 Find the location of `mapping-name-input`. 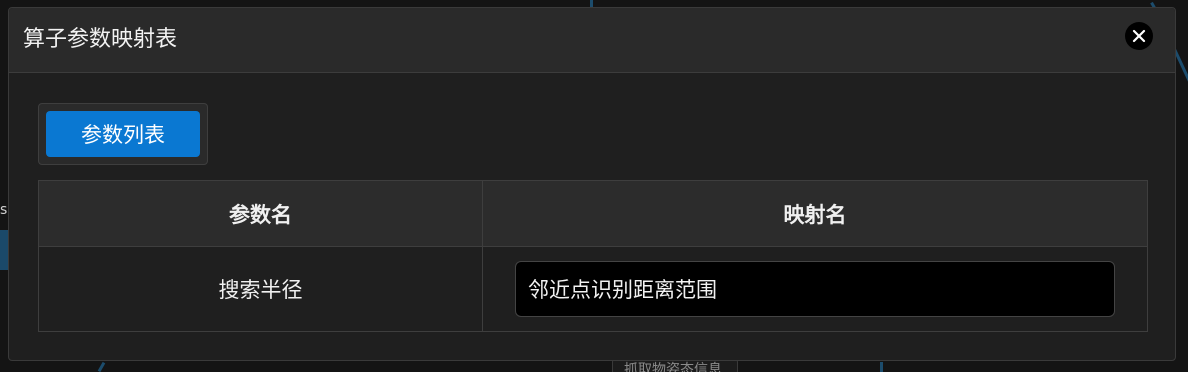

mapping-name-input is located at coordinates (815, 289).